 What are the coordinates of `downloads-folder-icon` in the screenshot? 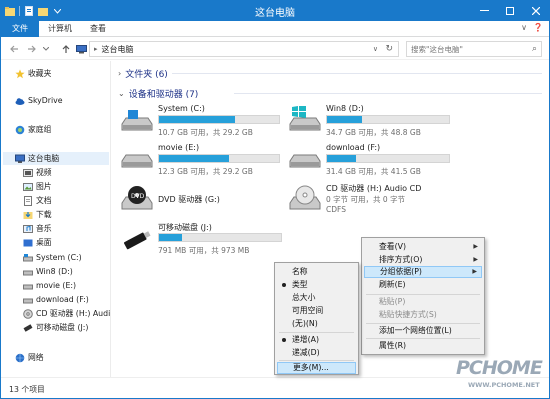 It's located at (28, 215).